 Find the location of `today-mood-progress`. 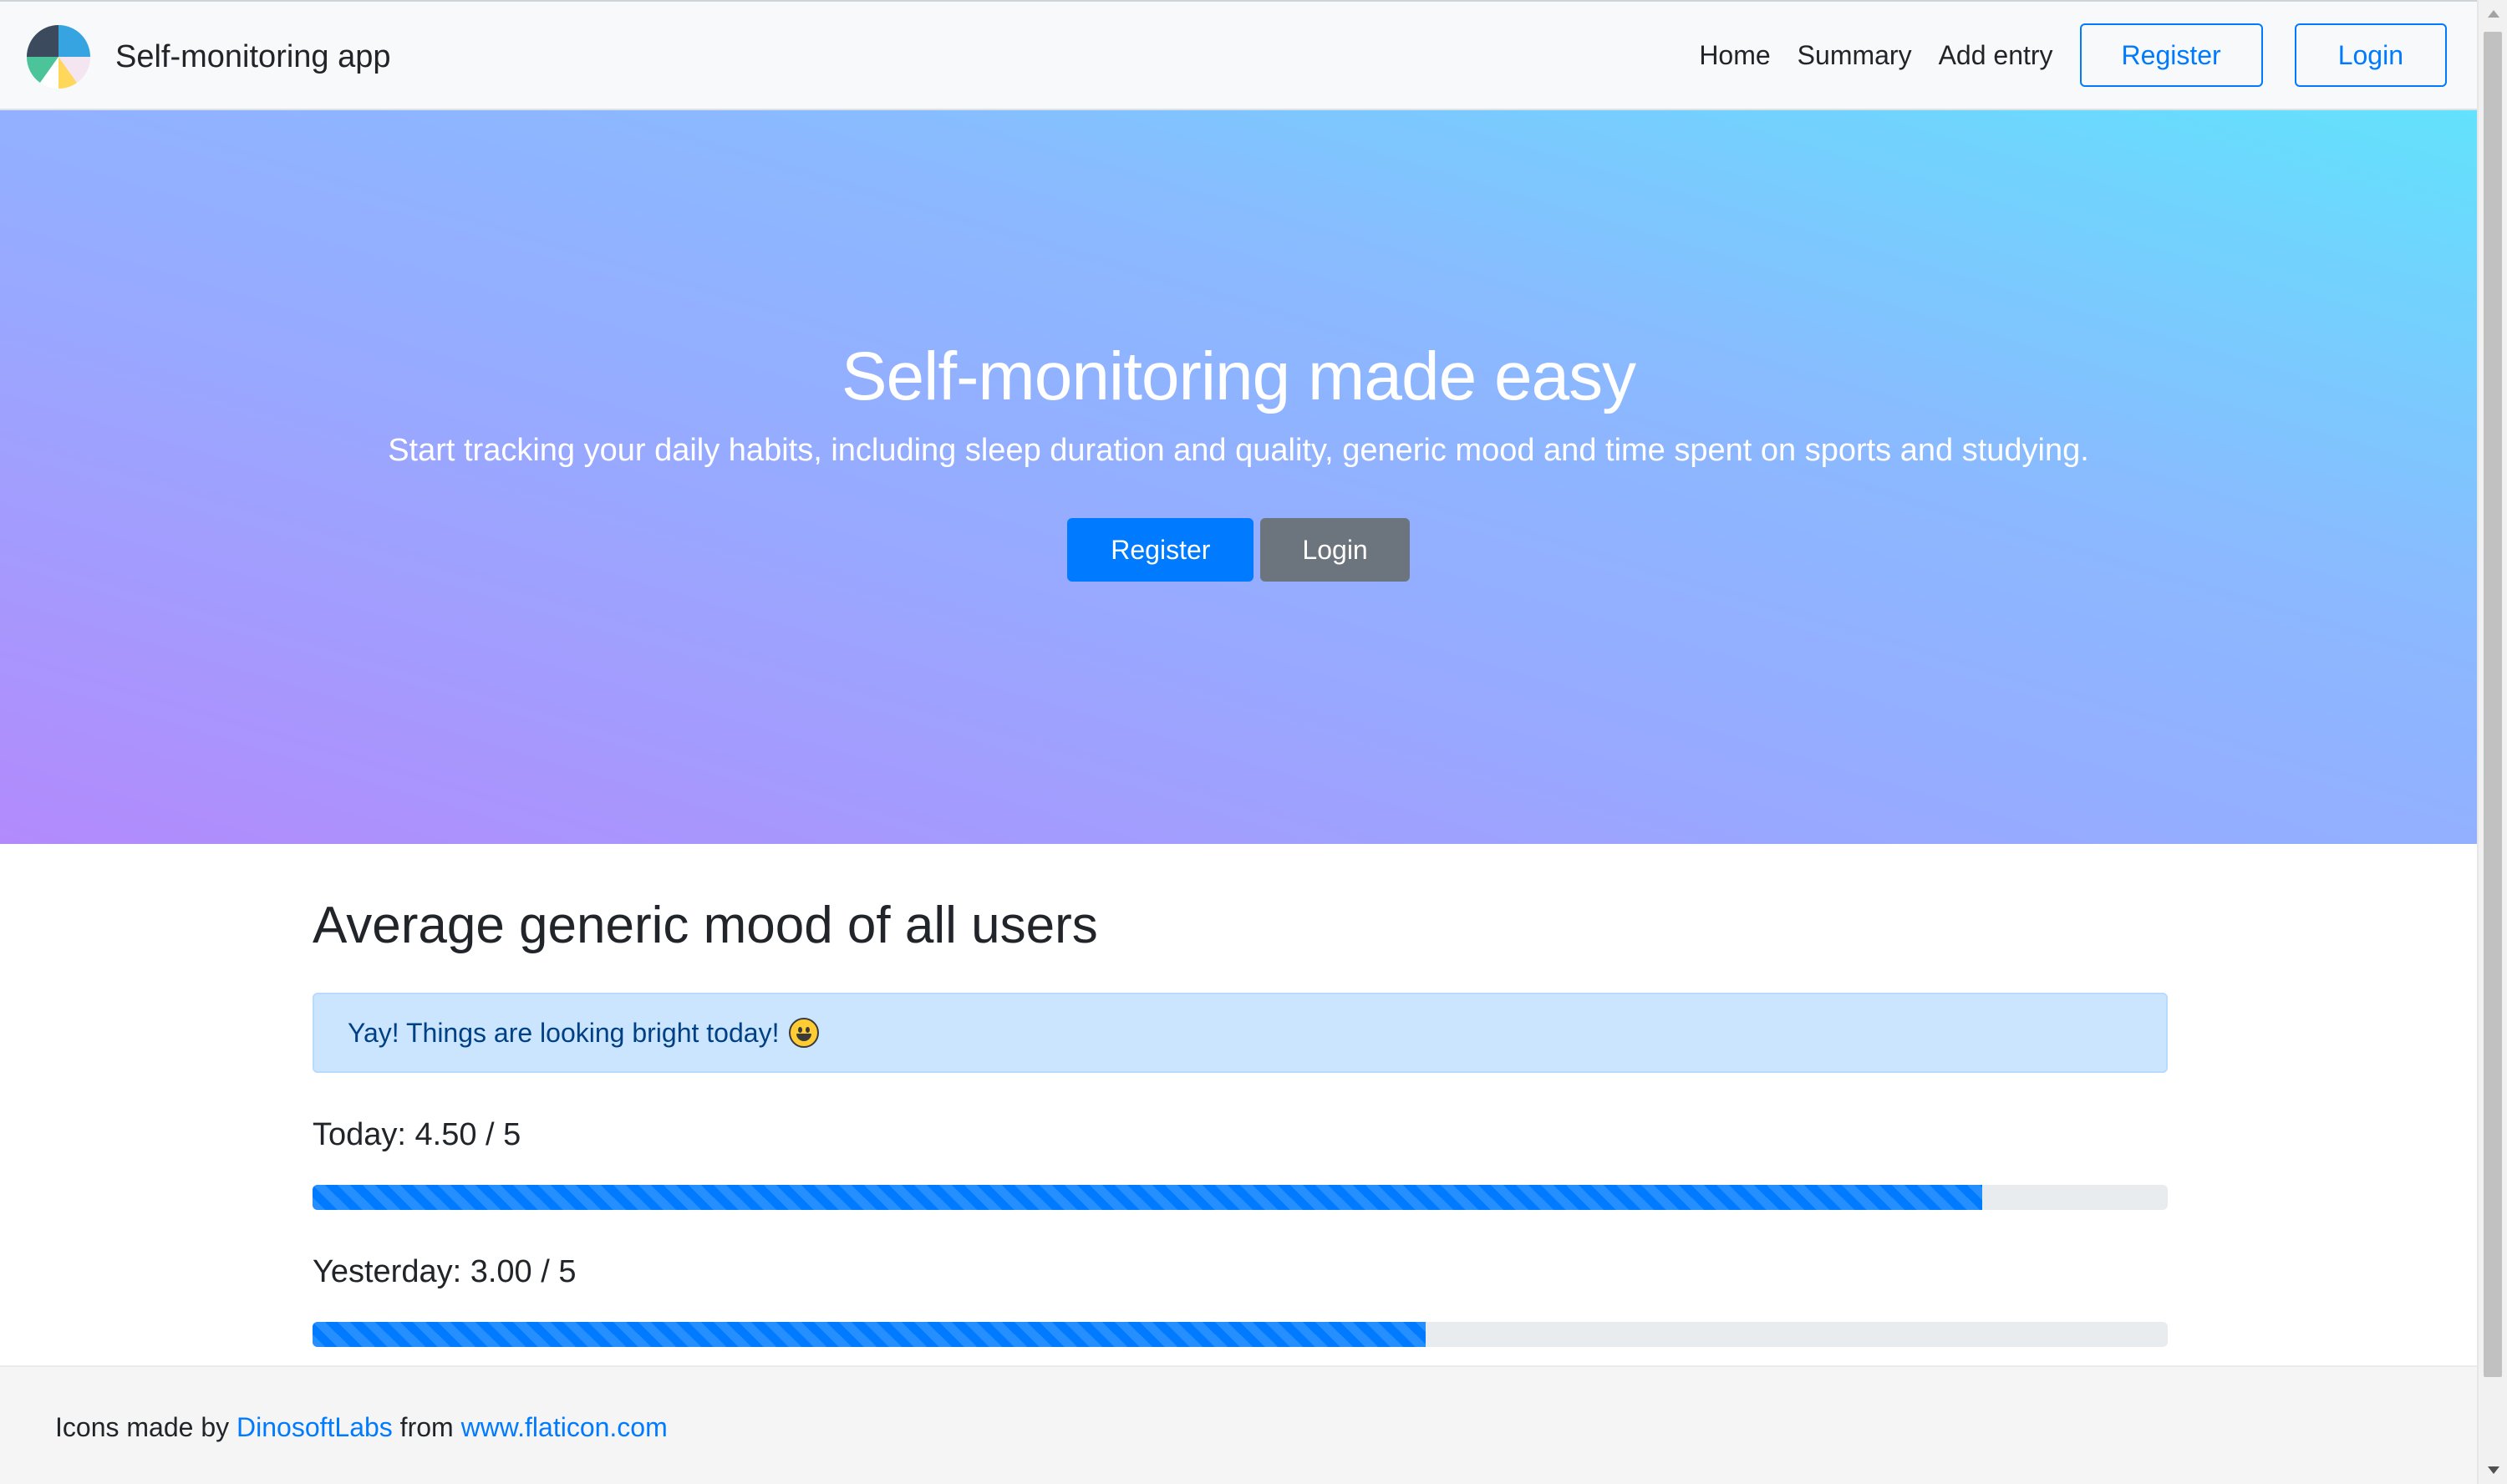

today-mood-progress is located at coordinates (1240, 1197).